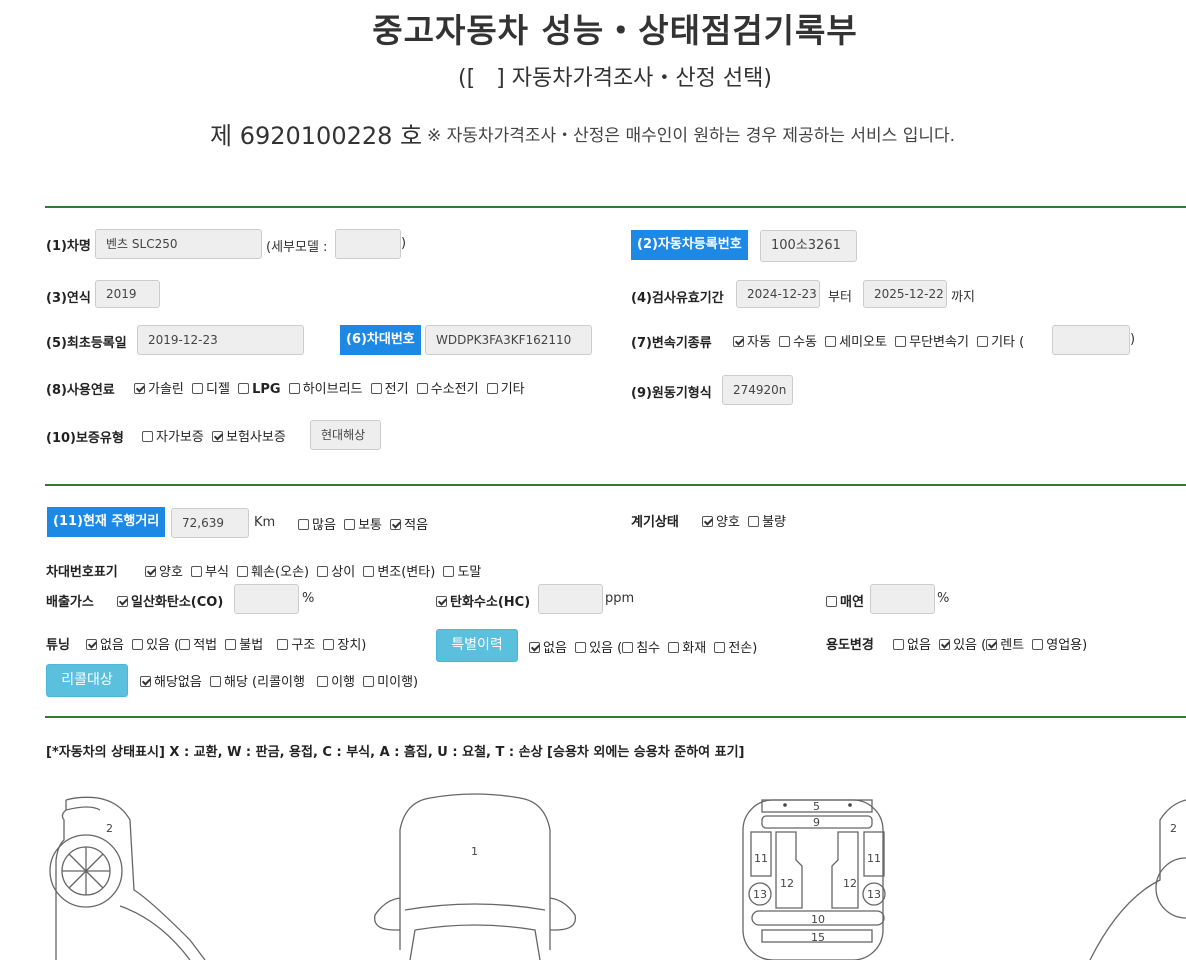 Image resolution: width=1186 pixels, height=960 pixels. I want to click on tuning-structure-checkbox, so click(283, 644).